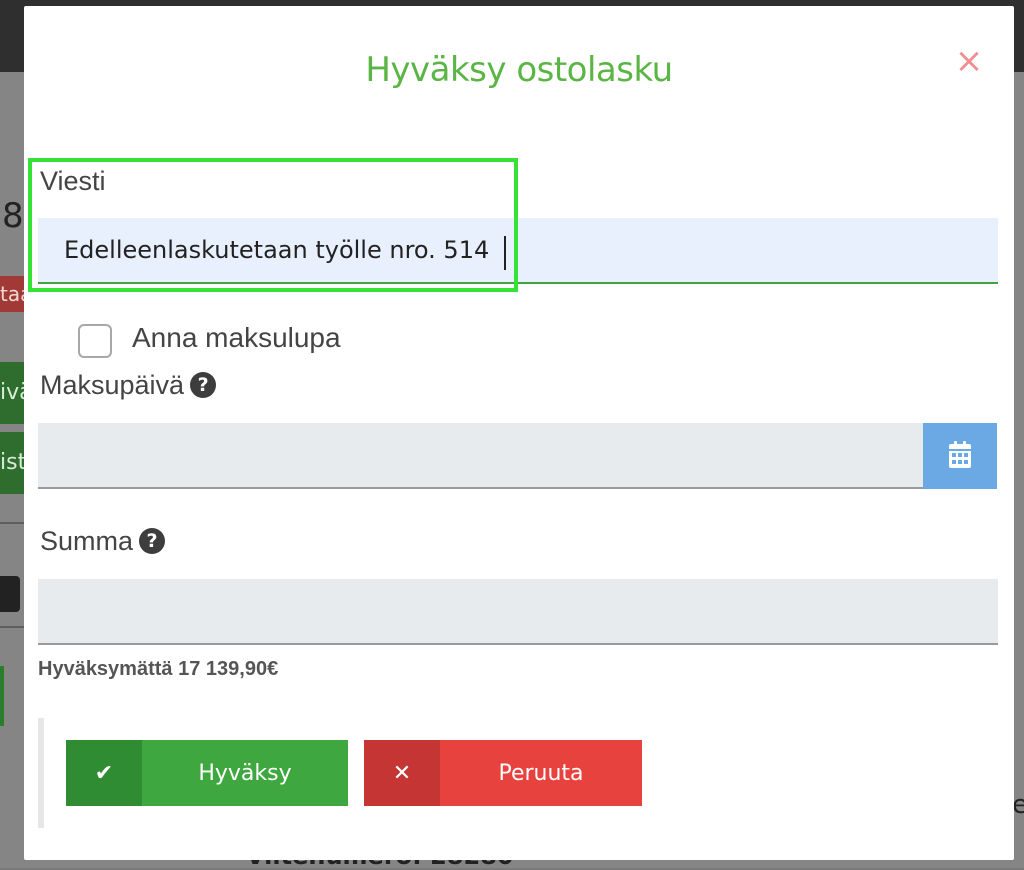  I want to click on sum-input, so click(518, 612).